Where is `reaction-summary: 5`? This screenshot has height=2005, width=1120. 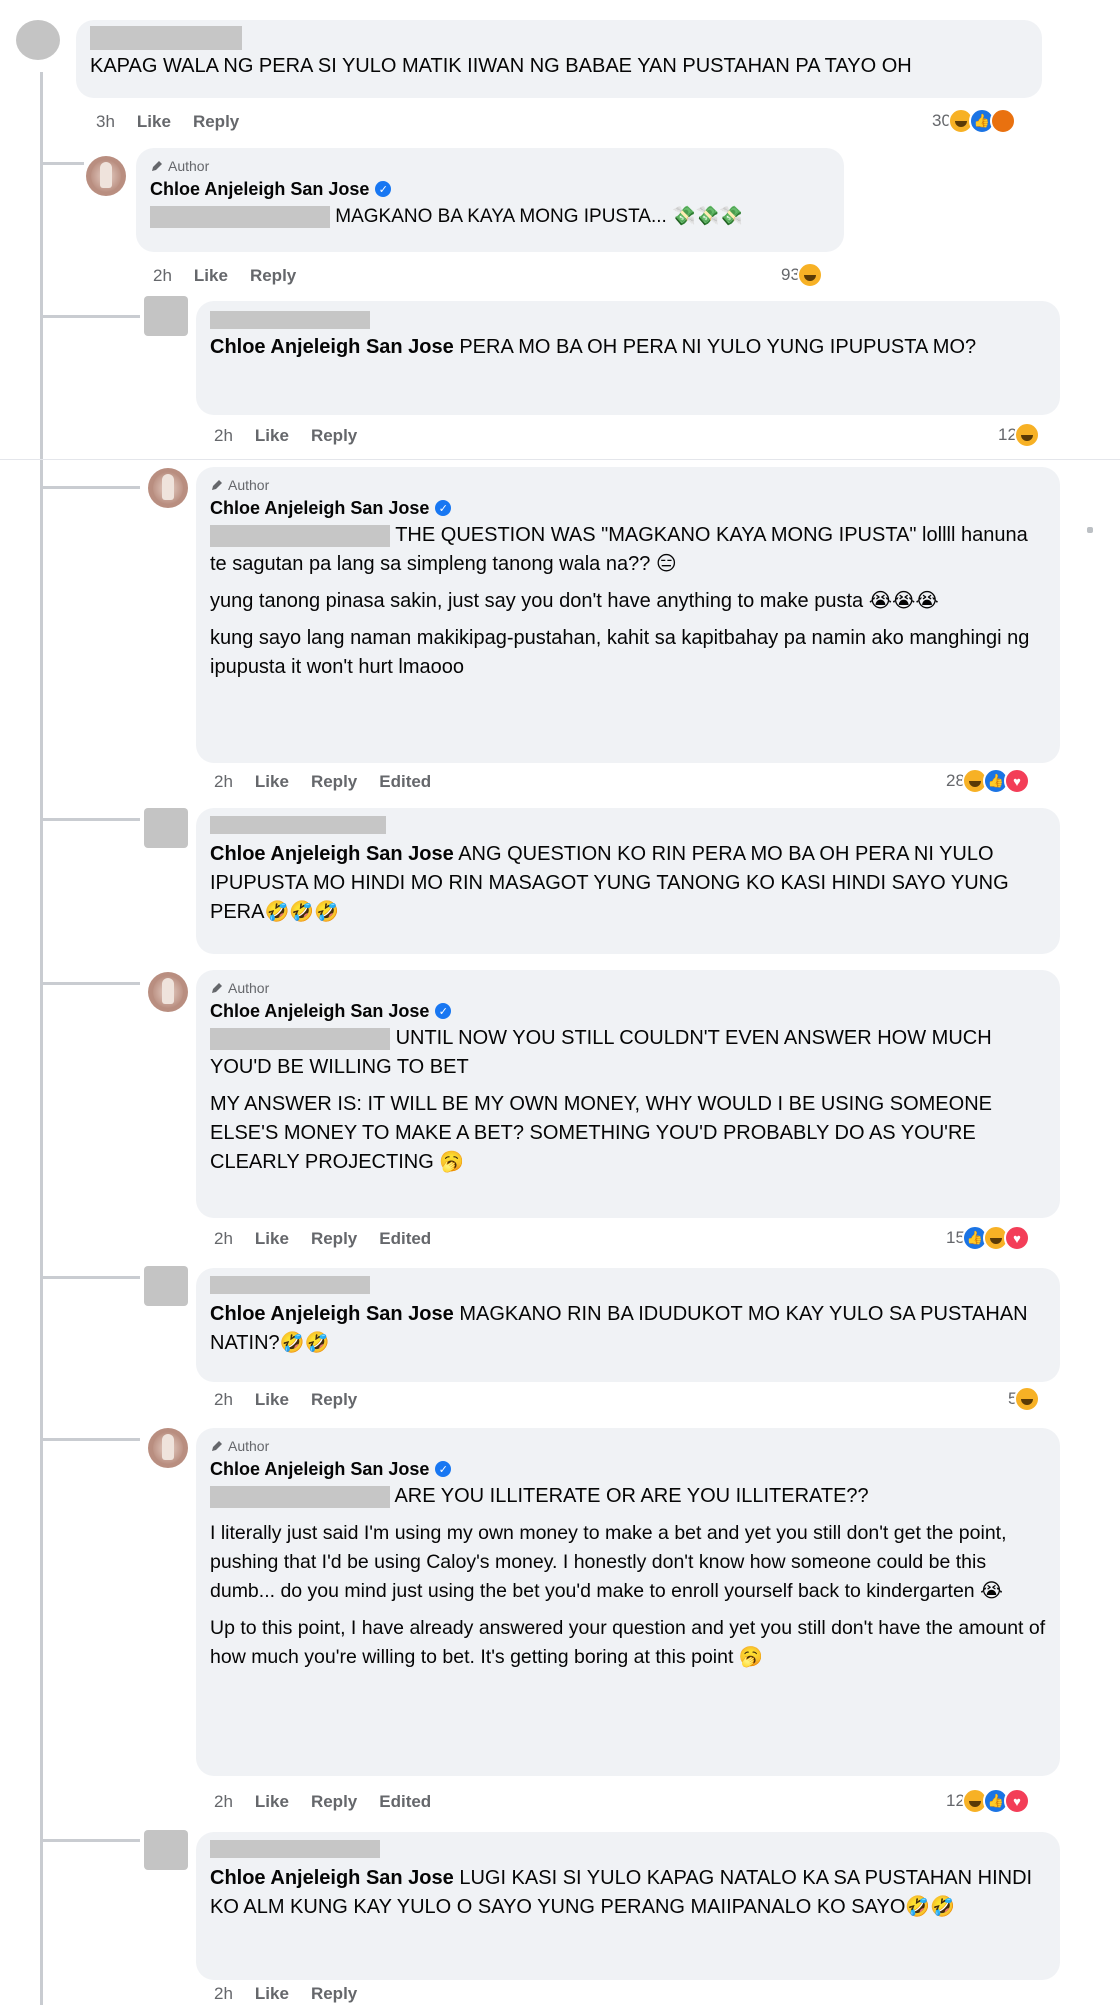
reaction-summary: 5 is located at coordinates (1024, 1399).